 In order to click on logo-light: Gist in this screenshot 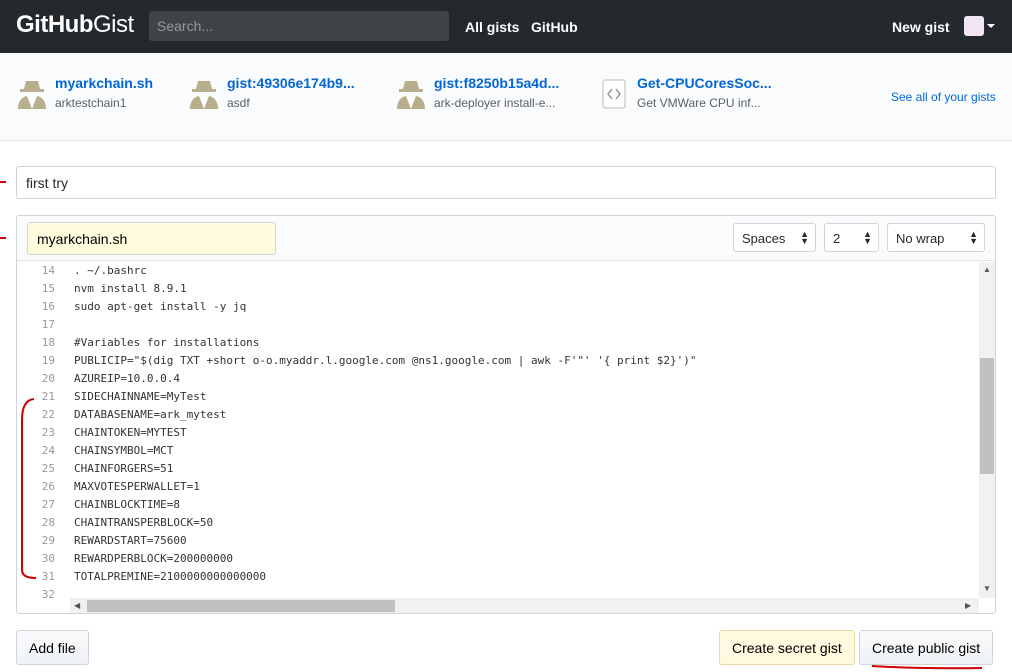, I will do `click(113, 24)`.